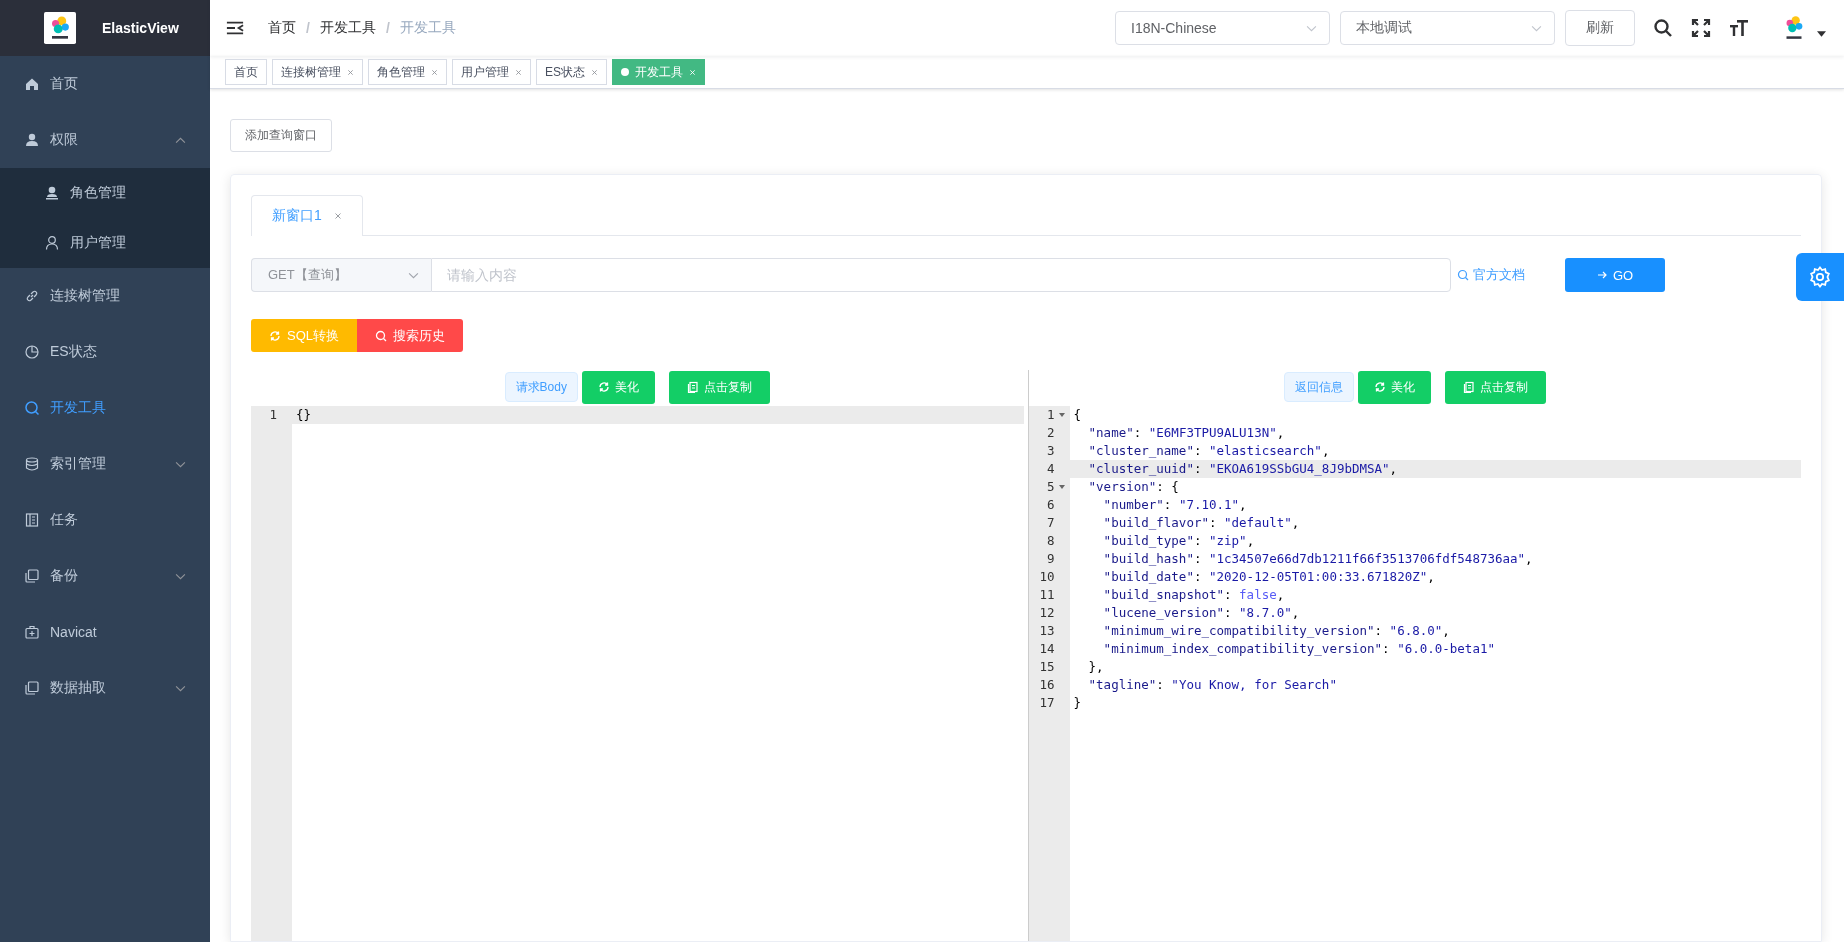  Describe the element at coordinates (105, 140) in the screenshot. I see `sidebar-item: 权限` at that location.